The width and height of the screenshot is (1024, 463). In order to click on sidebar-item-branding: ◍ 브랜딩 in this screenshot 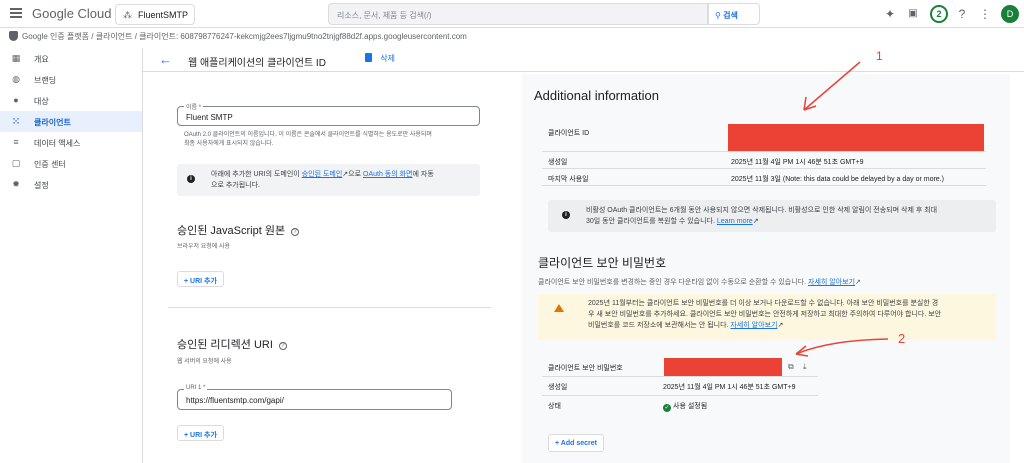, I will do `click(71, 79)`.